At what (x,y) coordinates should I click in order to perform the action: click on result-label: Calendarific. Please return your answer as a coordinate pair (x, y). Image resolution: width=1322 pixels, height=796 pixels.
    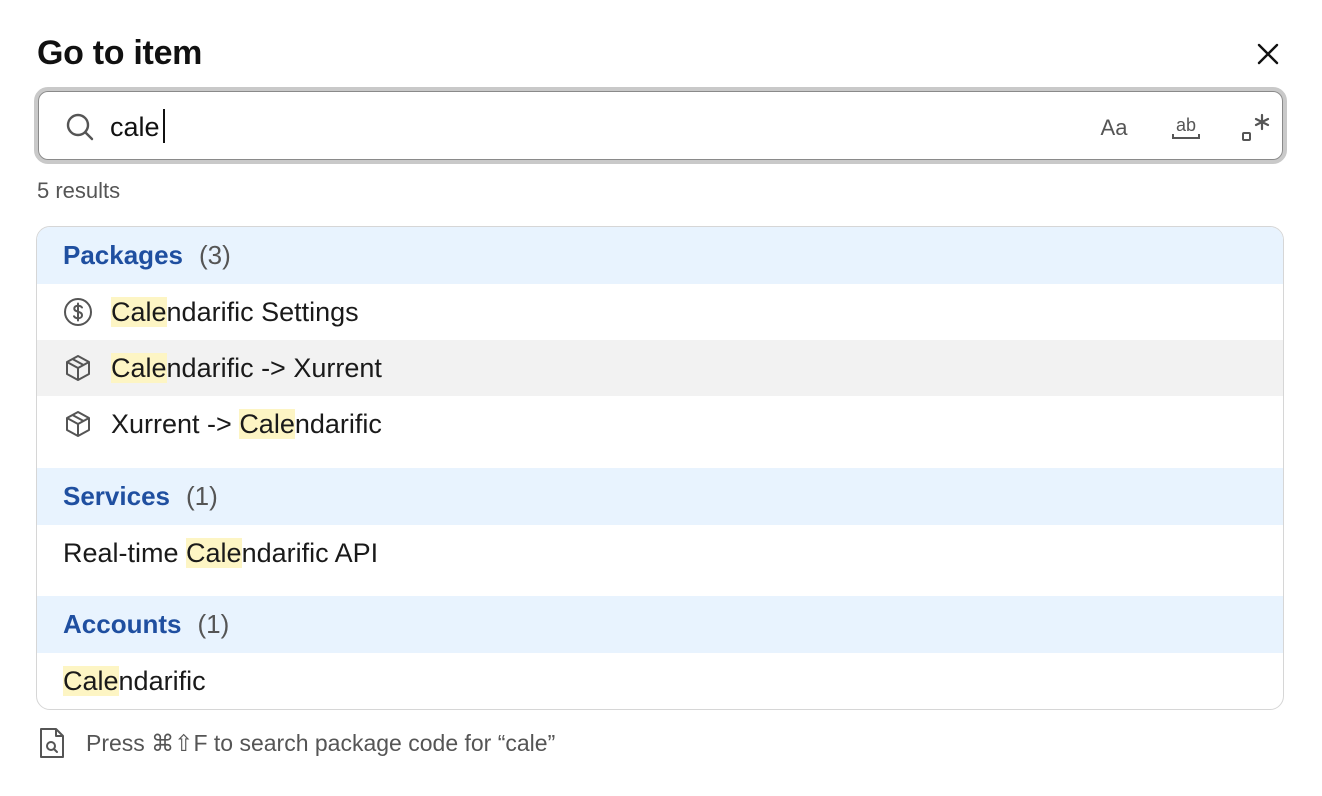
    Looking at the image, I should click on (134, 680).